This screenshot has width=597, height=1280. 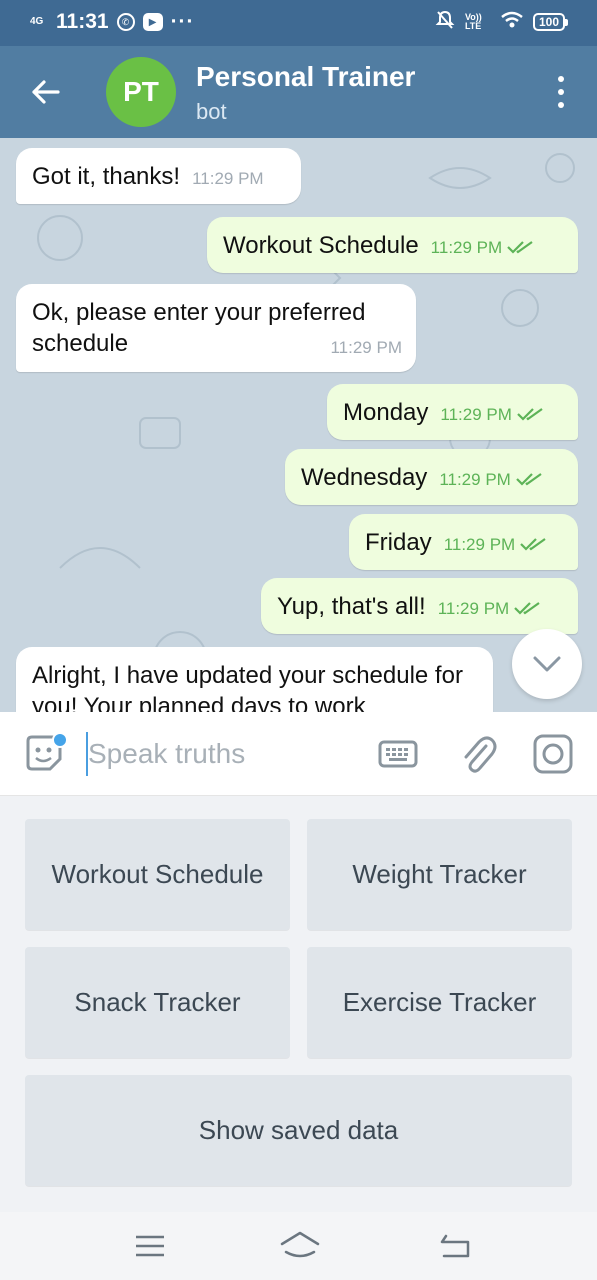 What do you see at coordinates (478, 754) in the screenshot?
I see `attach-icon` at bounding box center [478, 754].